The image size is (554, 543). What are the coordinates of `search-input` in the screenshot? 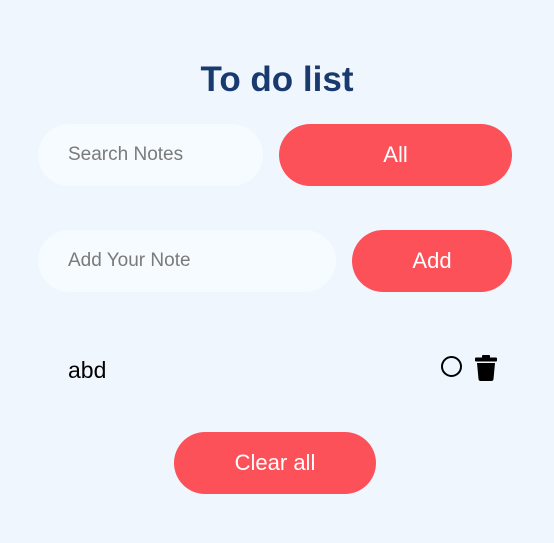 It's located at (150, 155).